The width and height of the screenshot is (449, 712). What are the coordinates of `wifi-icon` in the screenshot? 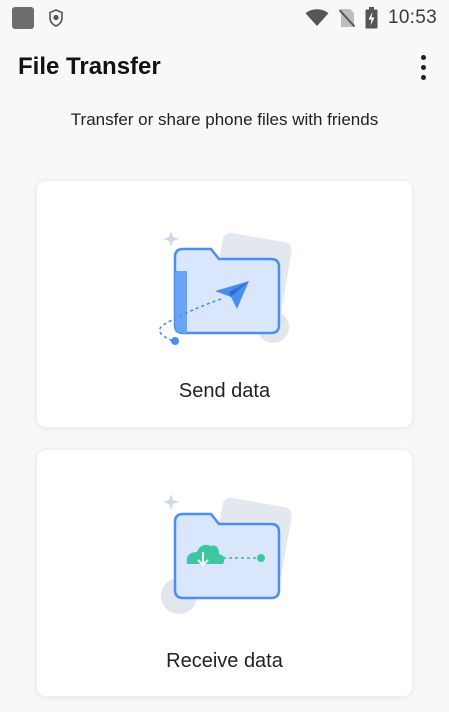 It's located at (317, 17).